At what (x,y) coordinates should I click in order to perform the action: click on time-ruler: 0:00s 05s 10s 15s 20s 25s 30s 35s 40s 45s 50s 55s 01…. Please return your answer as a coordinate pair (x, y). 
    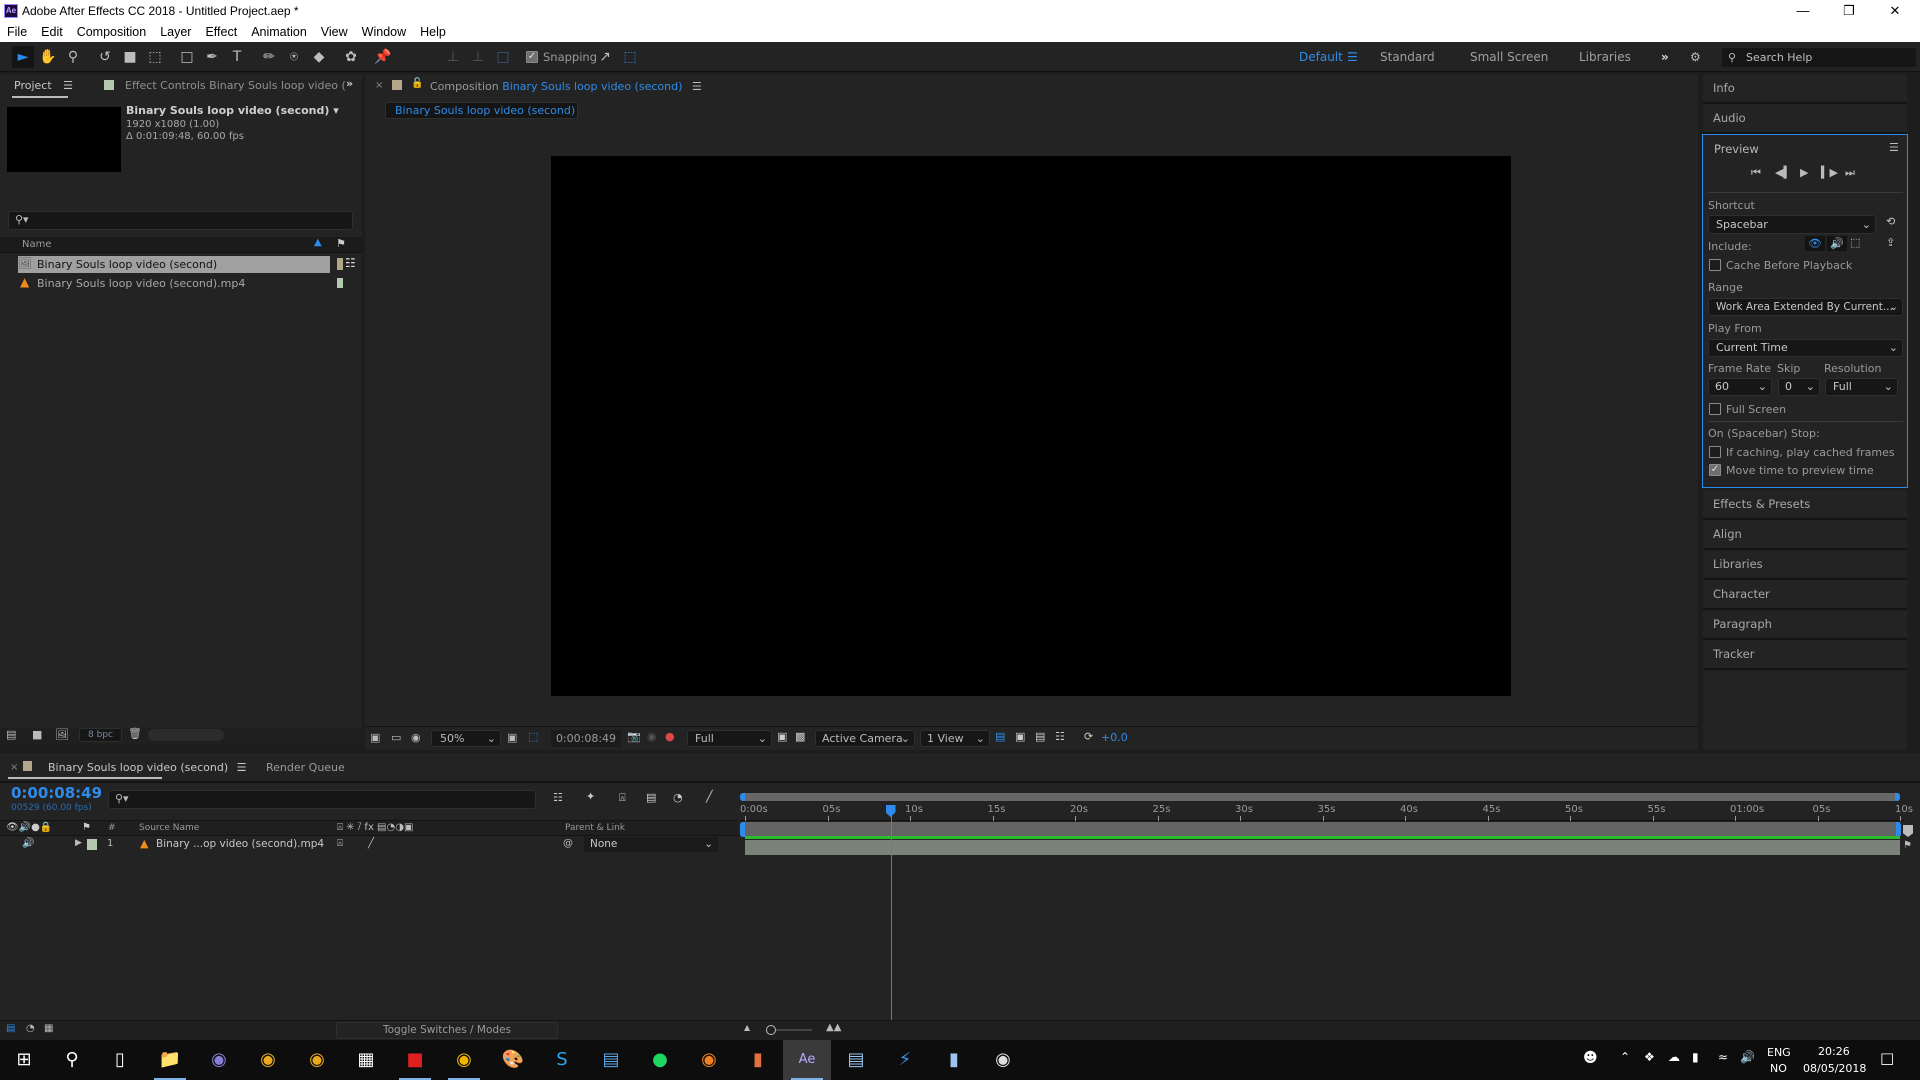
    Looking at the image, I should click on (1326, 812).